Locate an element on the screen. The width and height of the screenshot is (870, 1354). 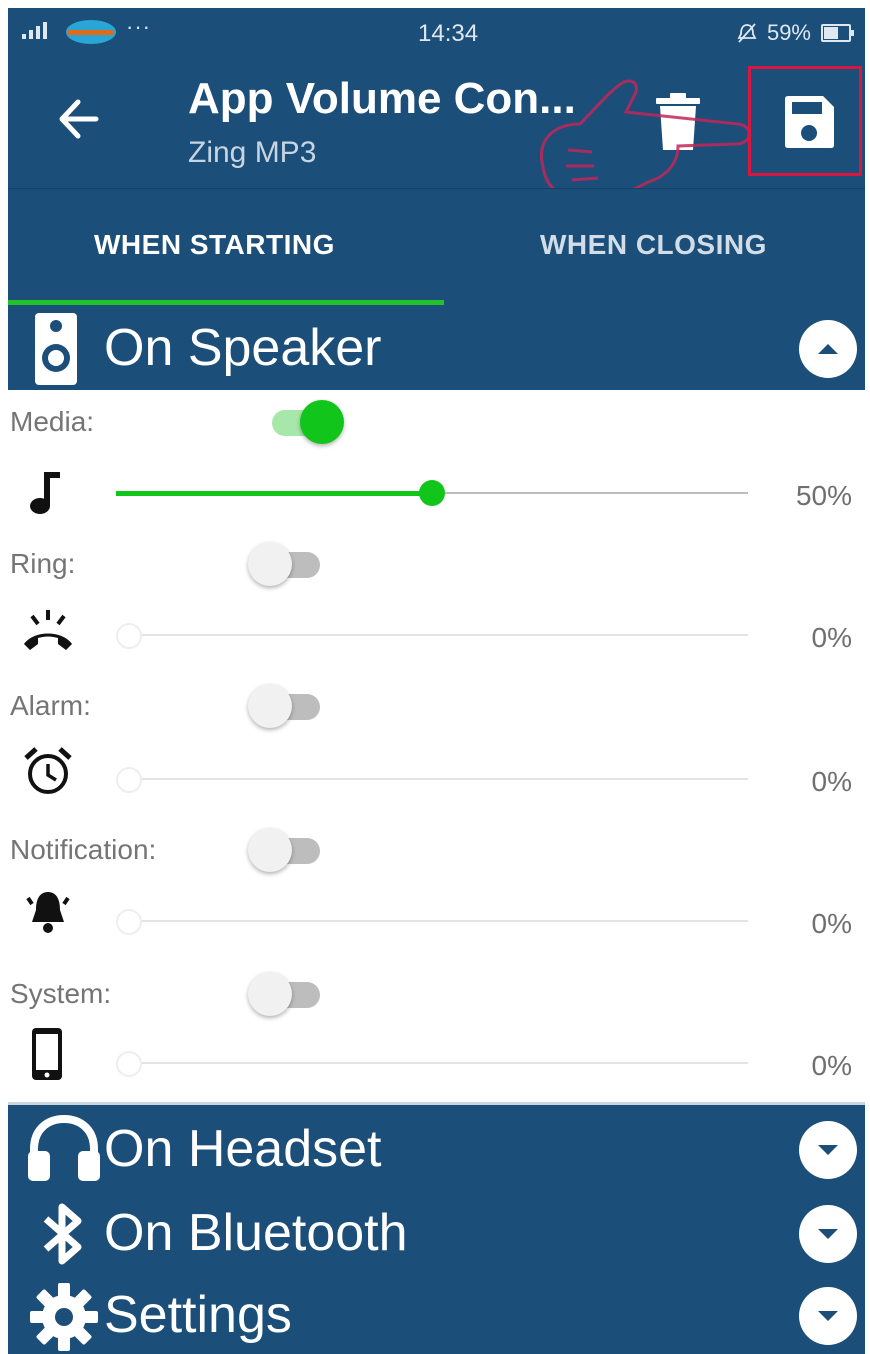
section-bluetooth-label: On Bluetooth is located at coordinates (256, 1233).